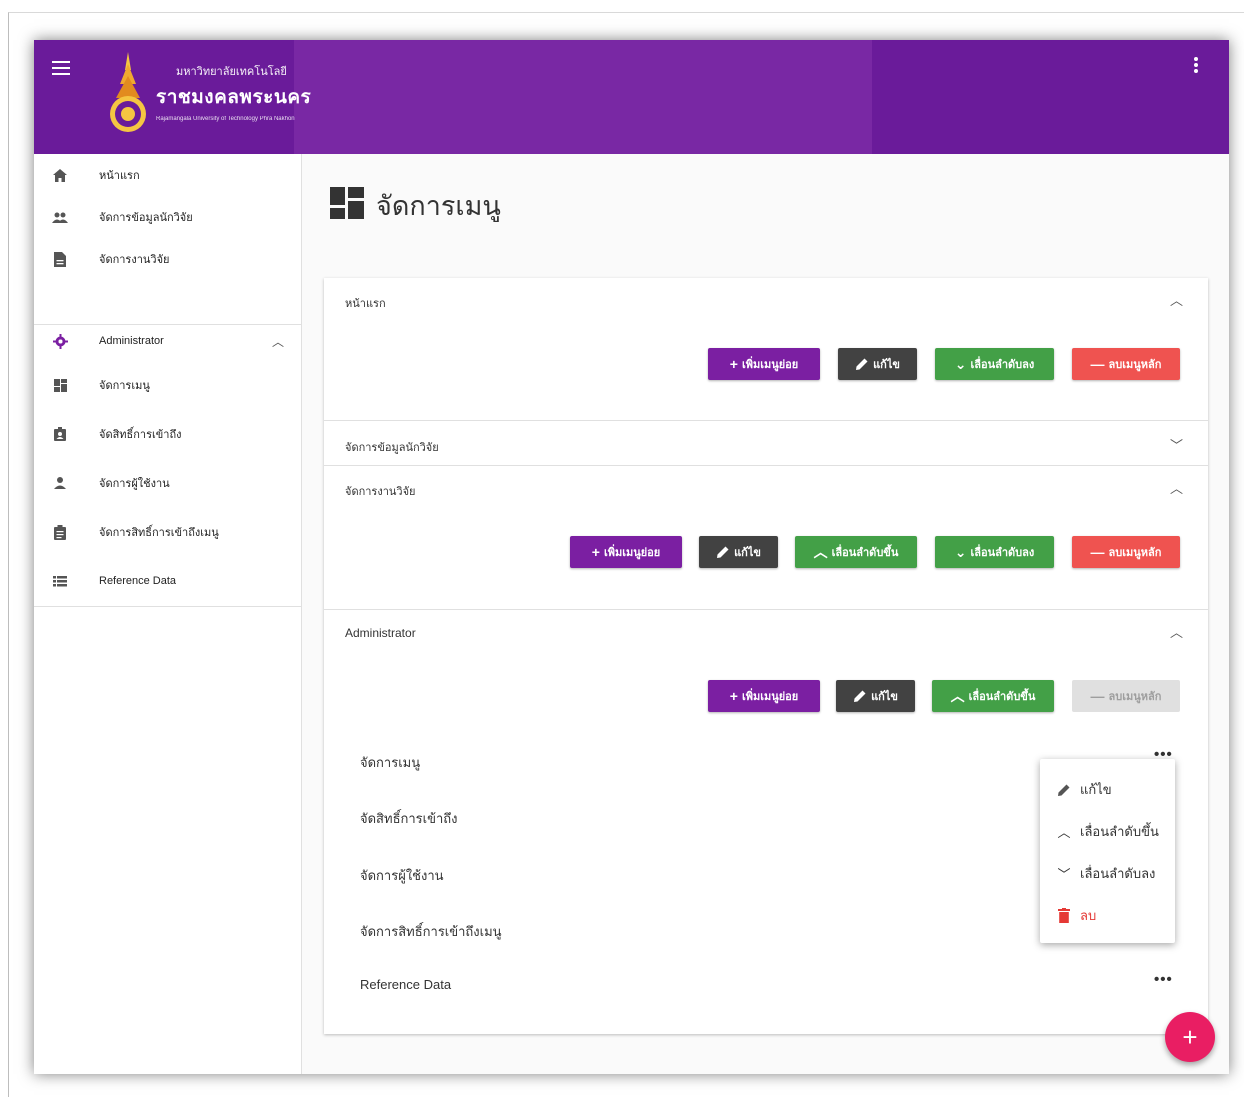 The image size is (1244, 1097). I want to click on sidebar-item-research: จัดการงานวิจัย, so click(168, 259).